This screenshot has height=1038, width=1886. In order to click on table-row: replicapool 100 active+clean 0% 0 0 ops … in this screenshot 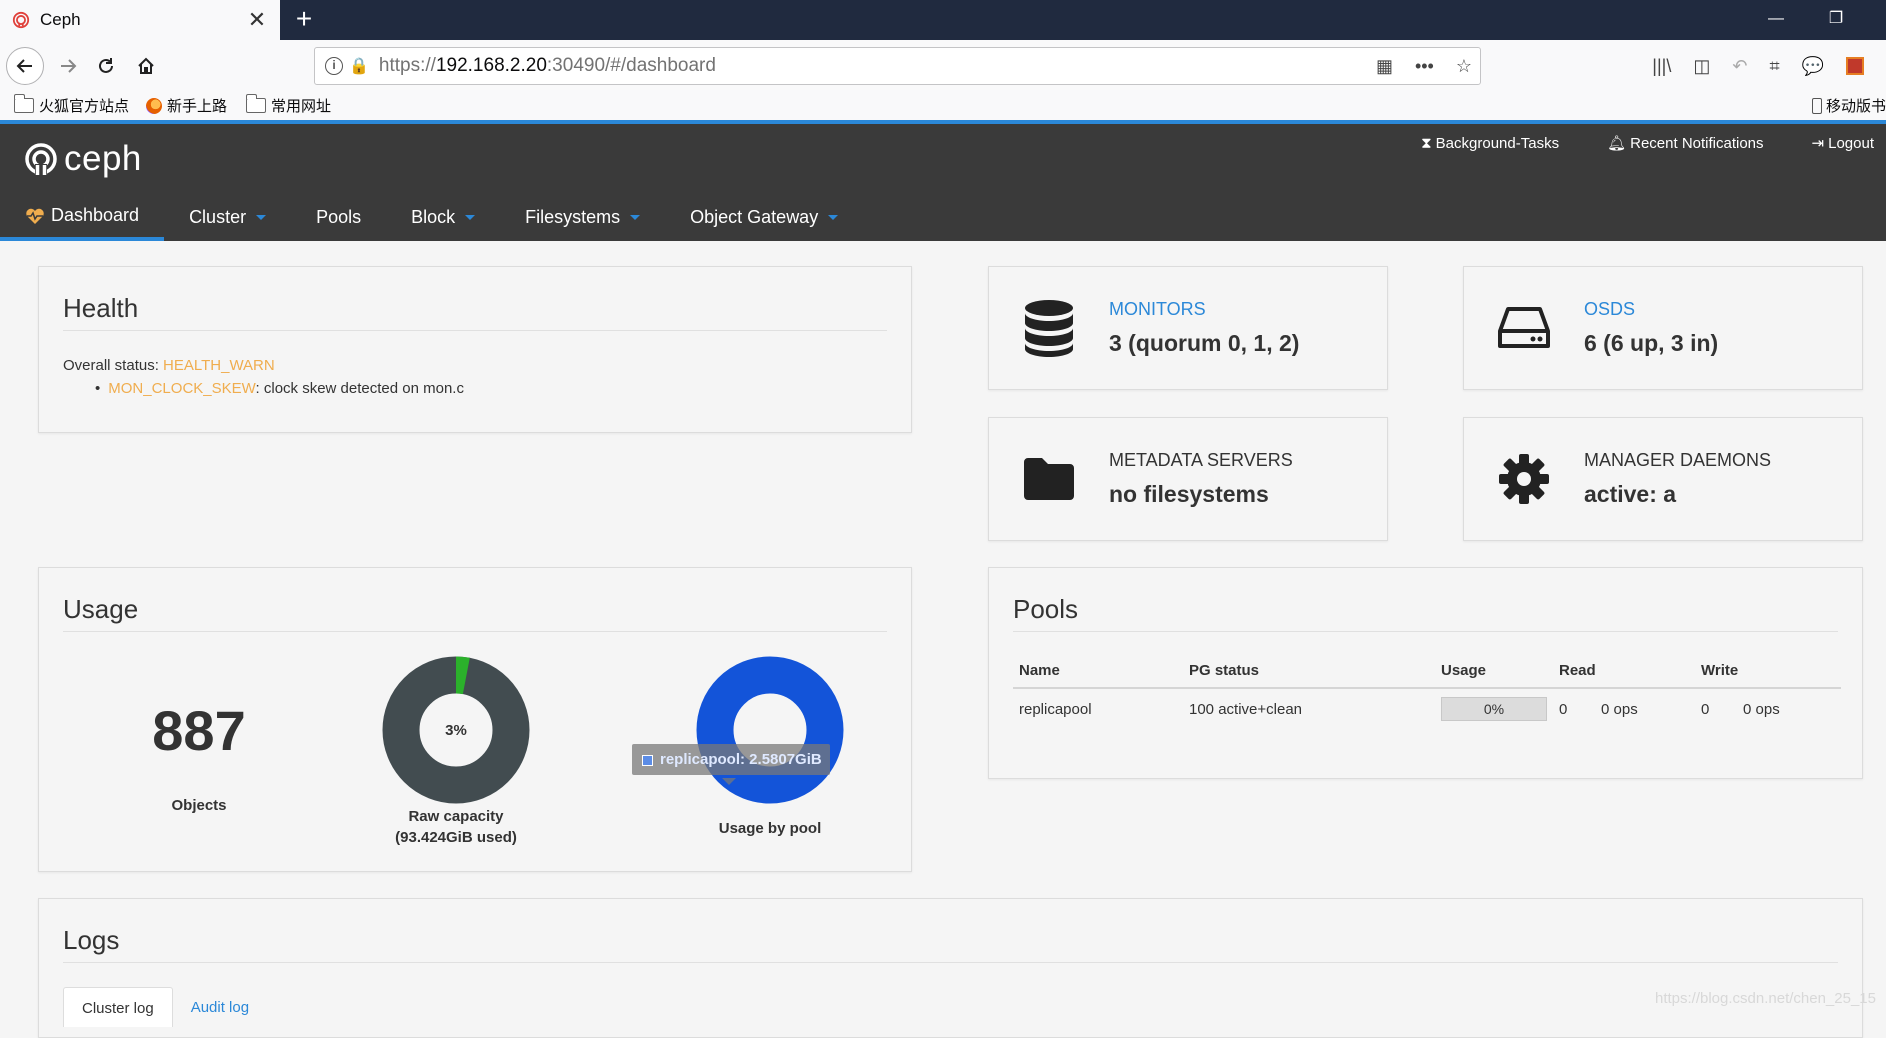, I will do `click(1427, 708)`.